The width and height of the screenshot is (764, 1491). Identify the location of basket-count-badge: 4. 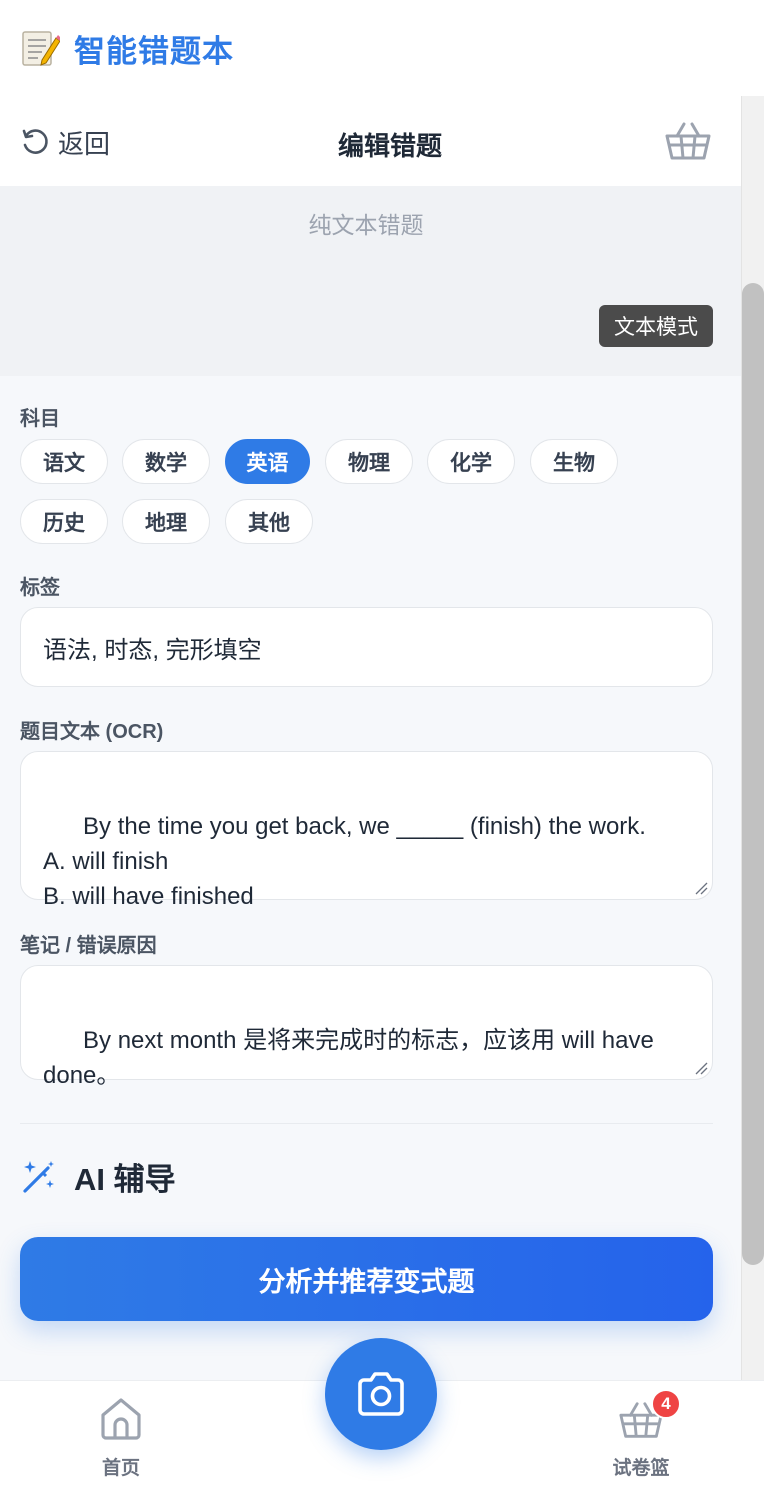
(666, 1404).